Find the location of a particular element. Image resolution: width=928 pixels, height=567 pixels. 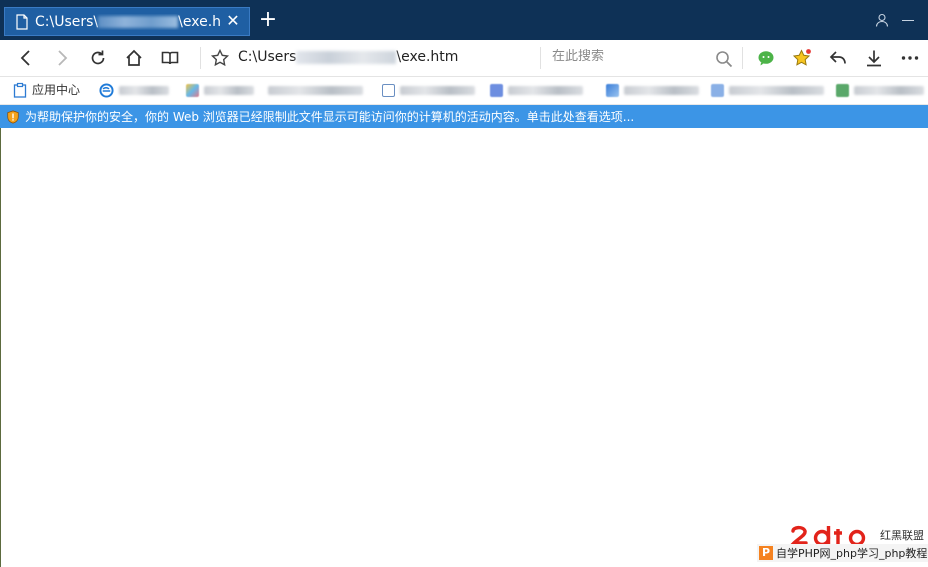

shield-warning-icon is located at coordinates (13, 116).